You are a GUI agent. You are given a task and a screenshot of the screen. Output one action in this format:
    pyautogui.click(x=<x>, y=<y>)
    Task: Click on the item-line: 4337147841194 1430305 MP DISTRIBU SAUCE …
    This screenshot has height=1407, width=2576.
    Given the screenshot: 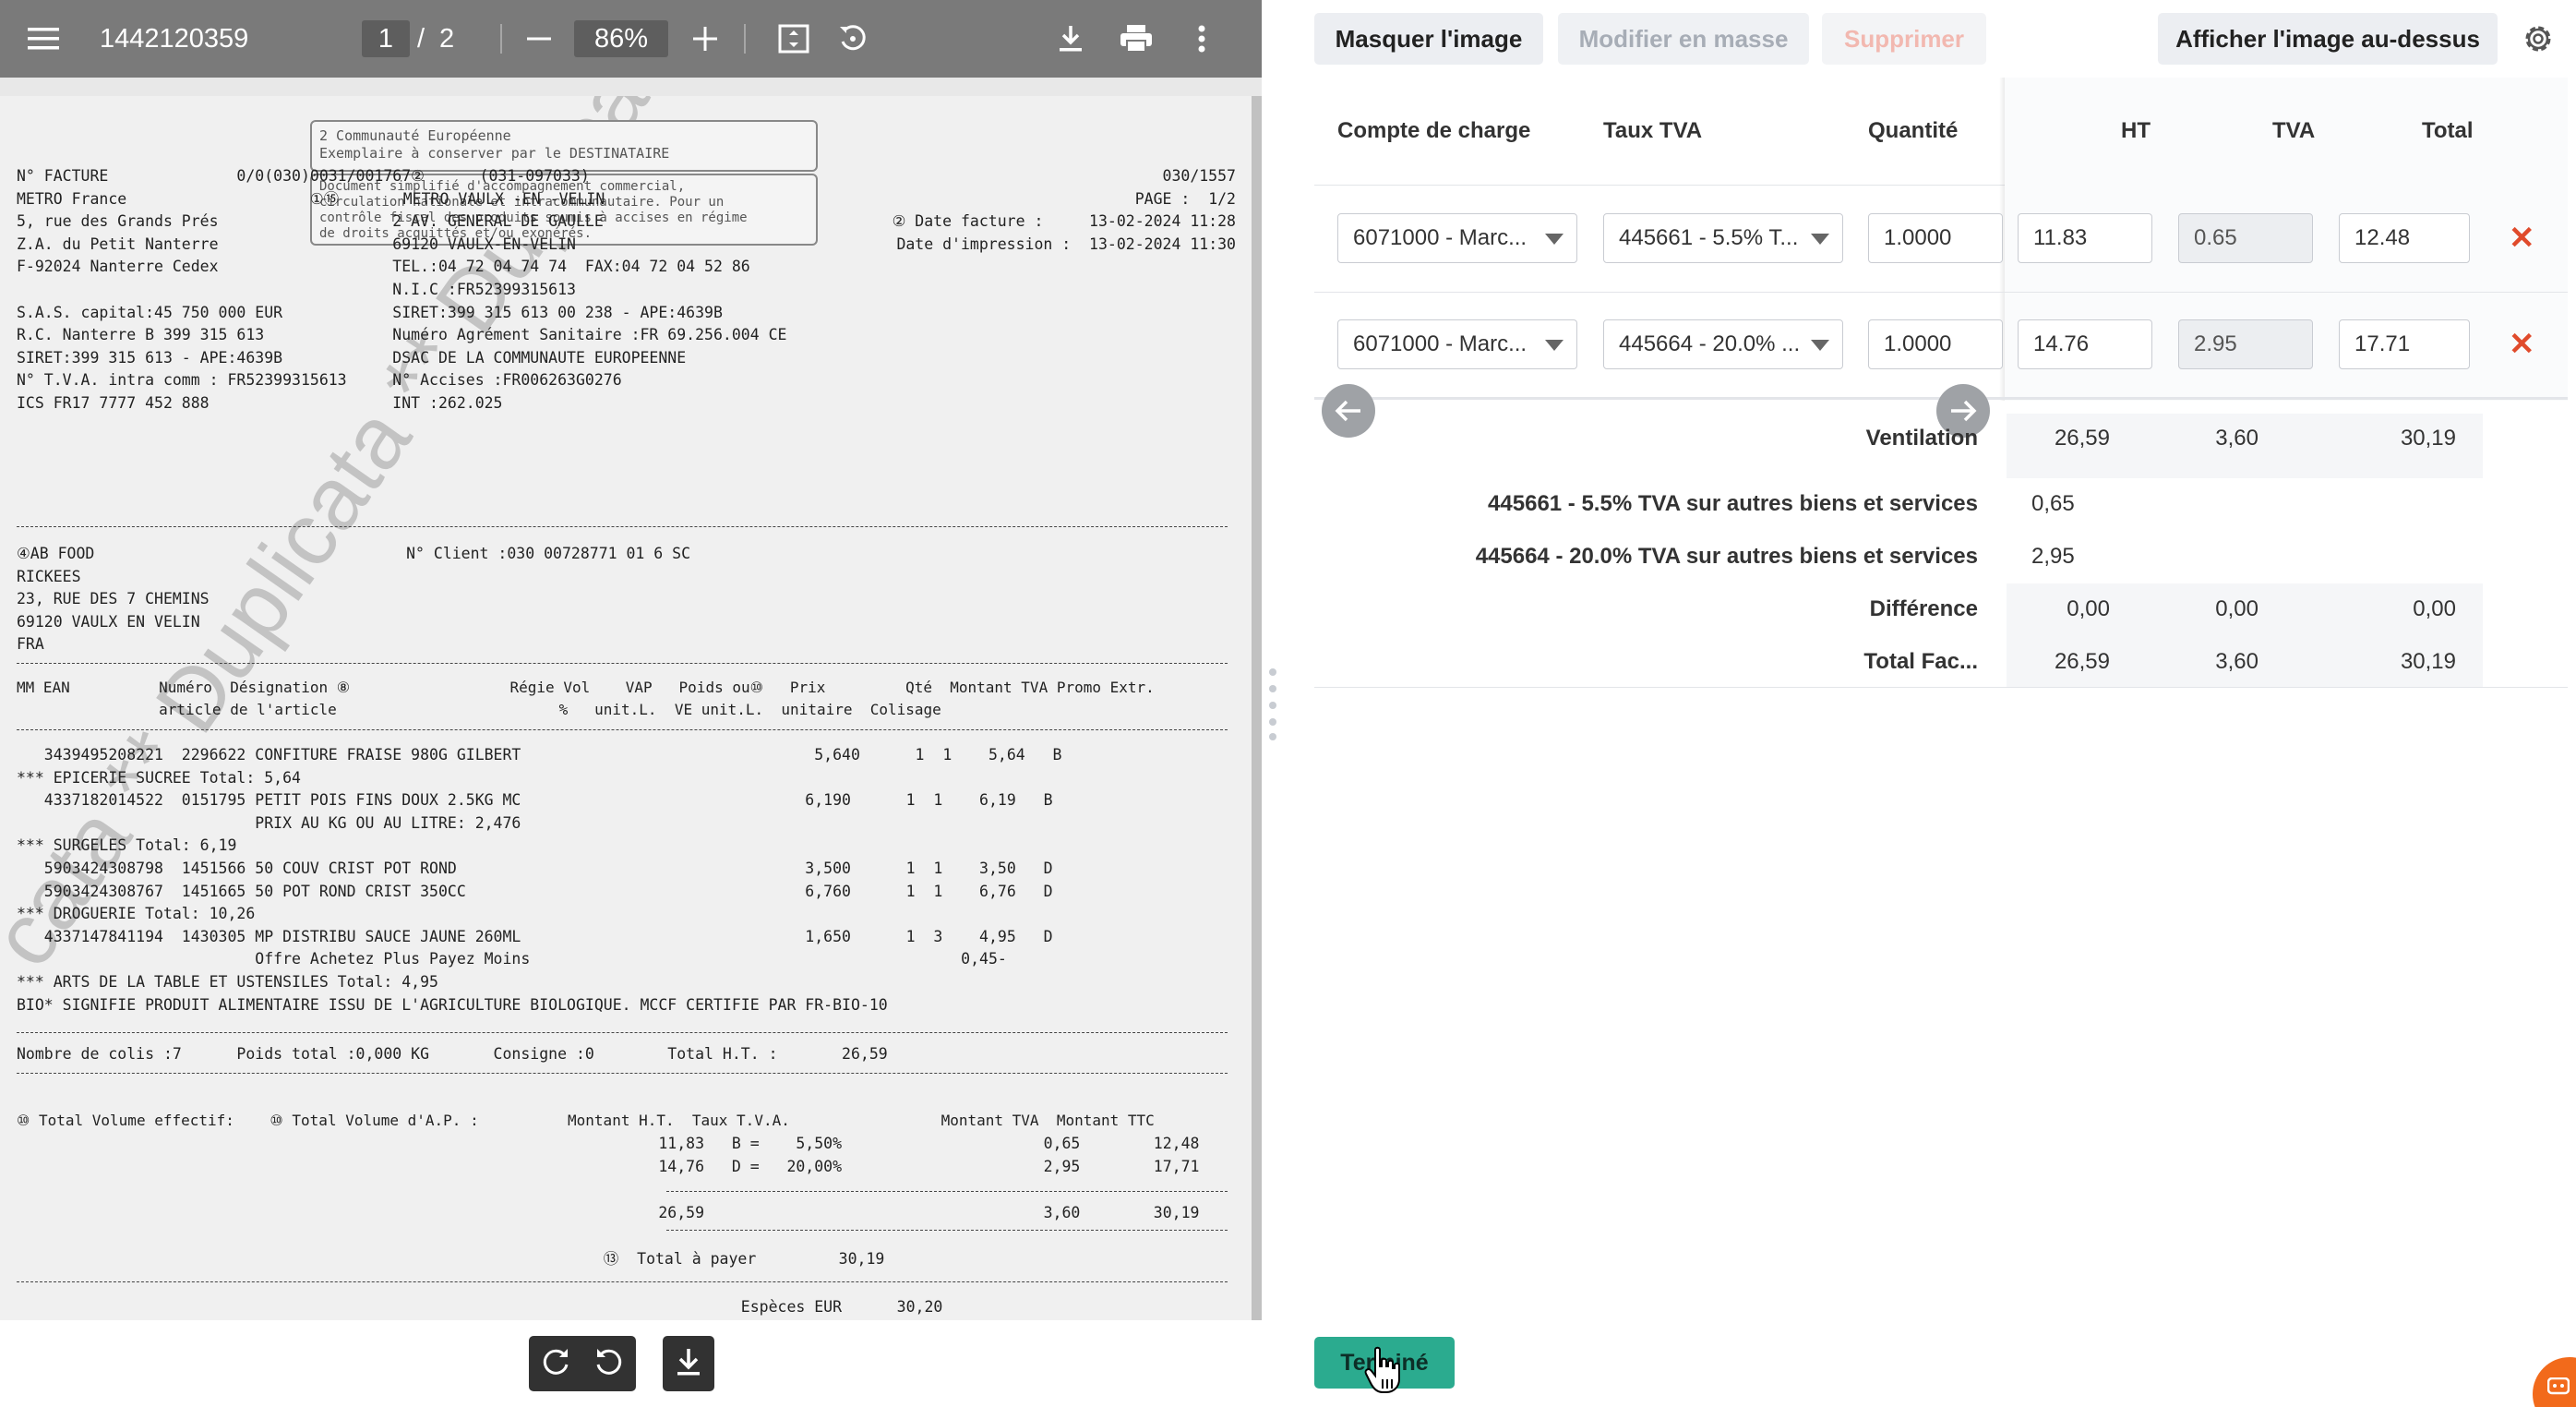 What is the action you would take?
    pyautogui.click(x=535, y=936)
    